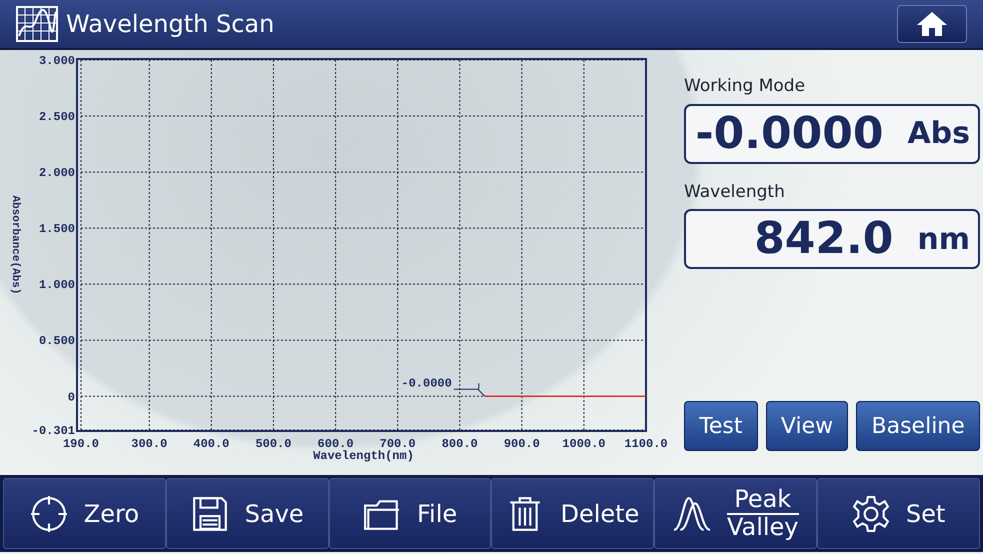  I want to click on window-title: Wavelength Scan, so click(170, 24).